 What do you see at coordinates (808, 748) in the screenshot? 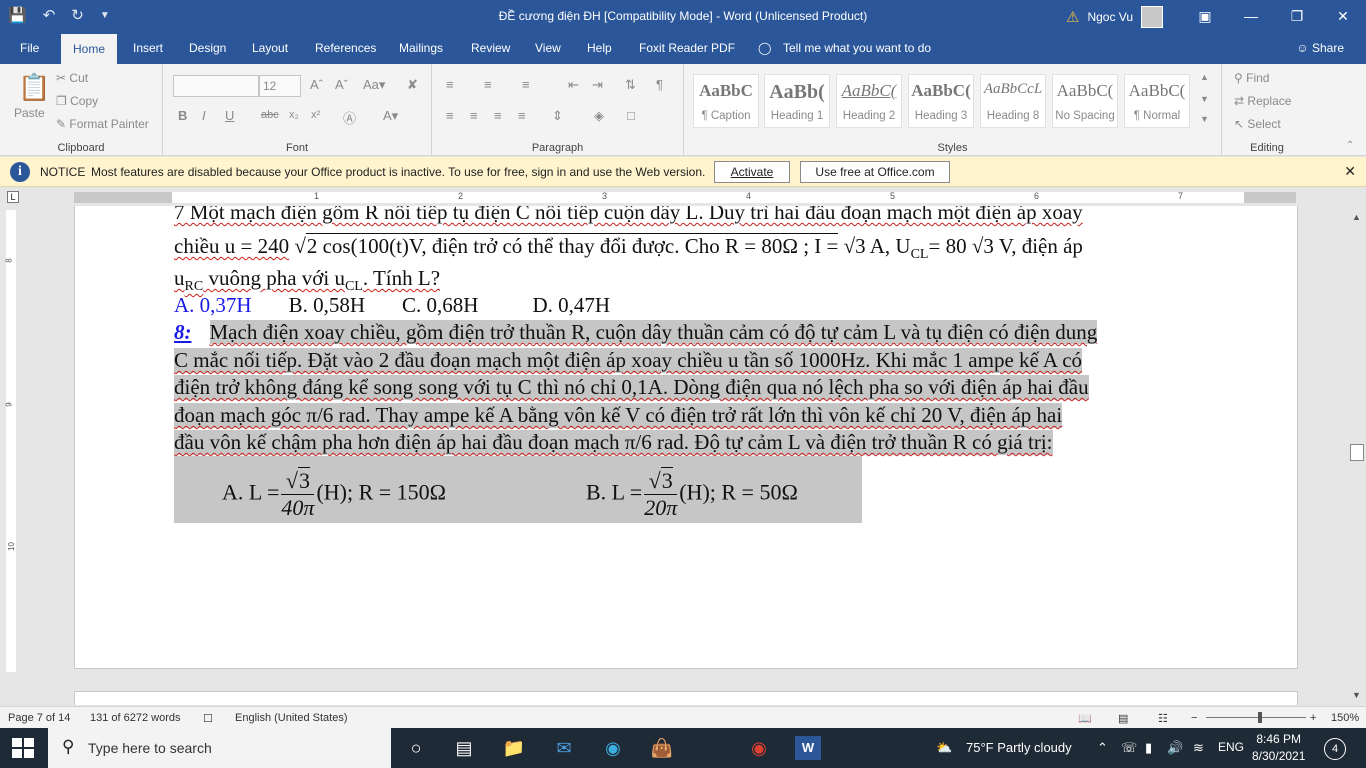
I see `word-icon: W` at bounding box center [808, 748].